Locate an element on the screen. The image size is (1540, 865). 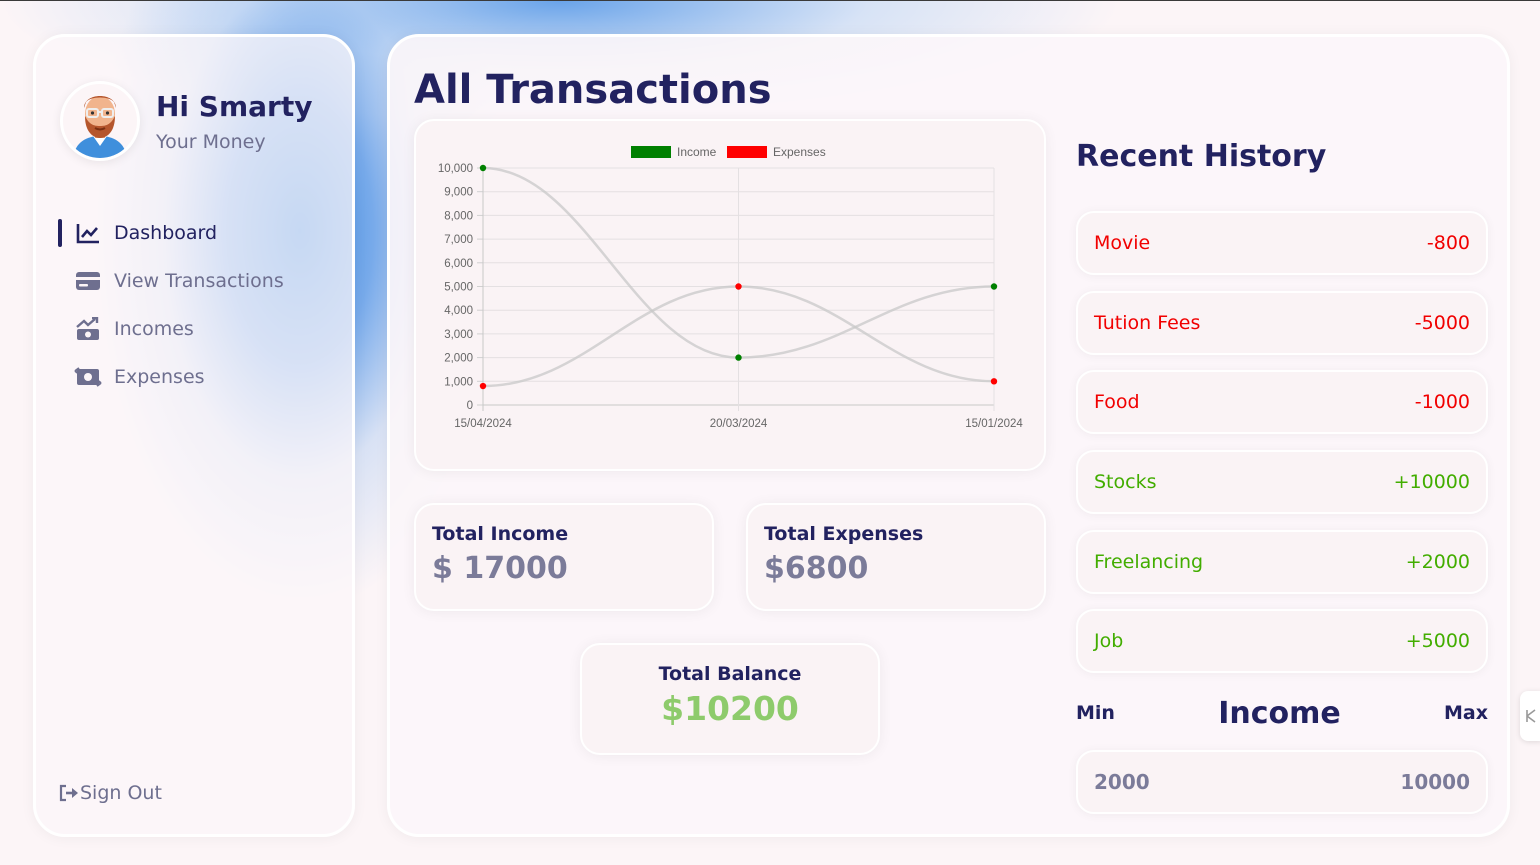
history-item: Stocks +10000 is located at coordinates (1282, 482).